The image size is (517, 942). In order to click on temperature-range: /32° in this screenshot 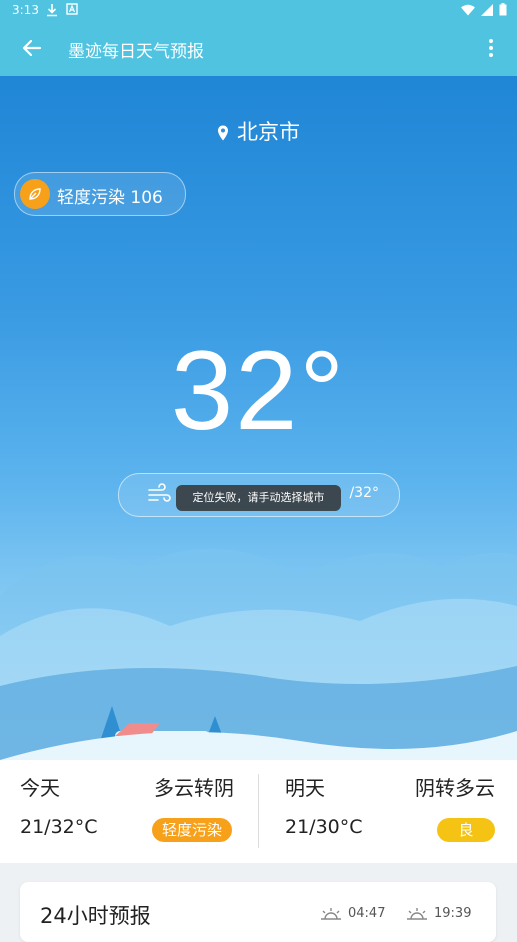, I will do `click(364, 493)`.